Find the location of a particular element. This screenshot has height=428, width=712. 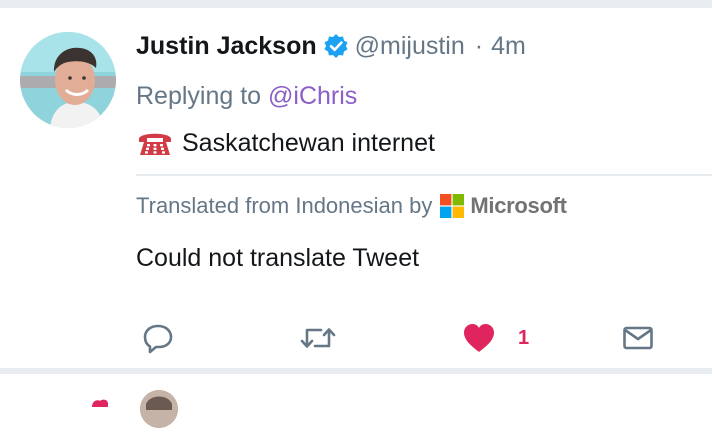

reply-button is located at coordinates (158, 338).